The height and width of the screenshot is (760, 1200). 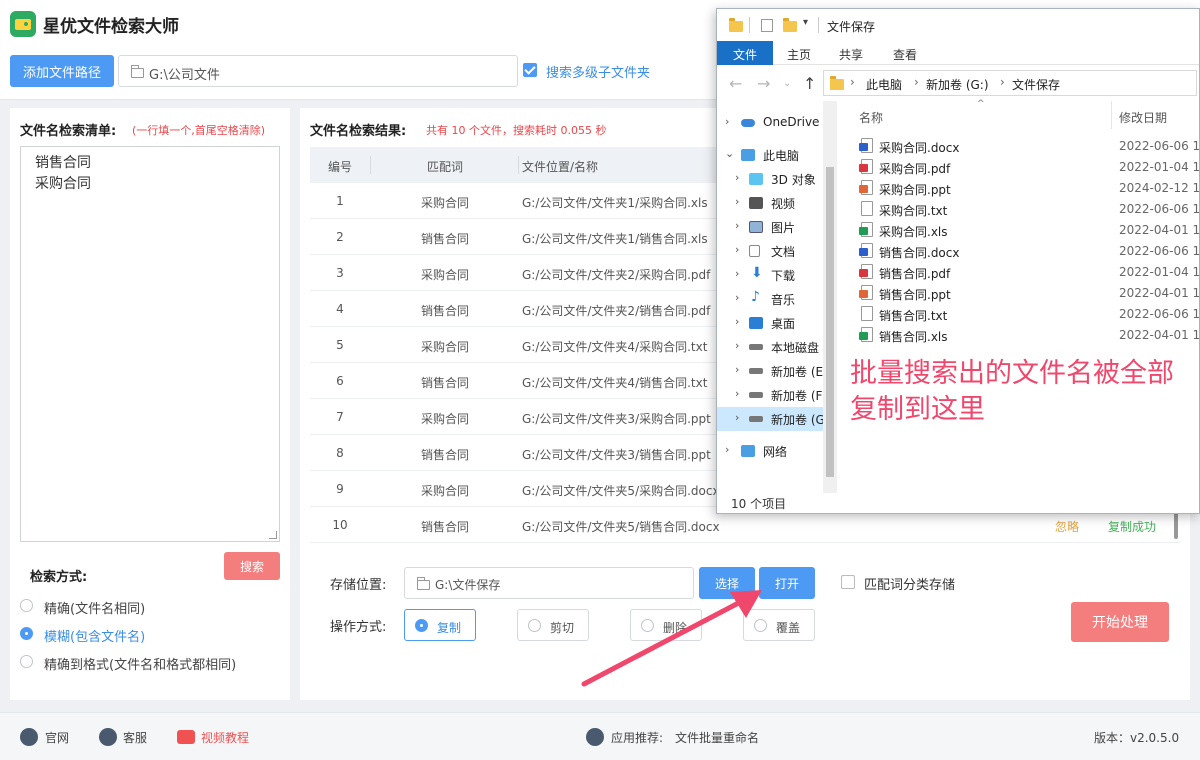 I want to click on breadcrumb-folder: 文件保存, so click(x=1036, y=84).